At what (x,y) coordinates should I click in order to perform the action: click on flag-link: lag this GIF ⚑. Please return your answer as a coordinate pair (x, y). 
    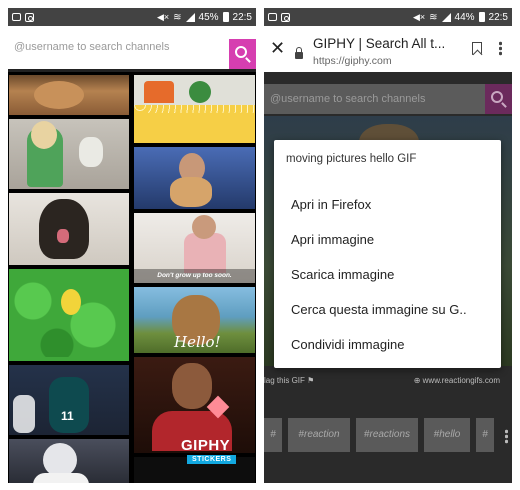
    Looking at the image, I should click on (289, 380).